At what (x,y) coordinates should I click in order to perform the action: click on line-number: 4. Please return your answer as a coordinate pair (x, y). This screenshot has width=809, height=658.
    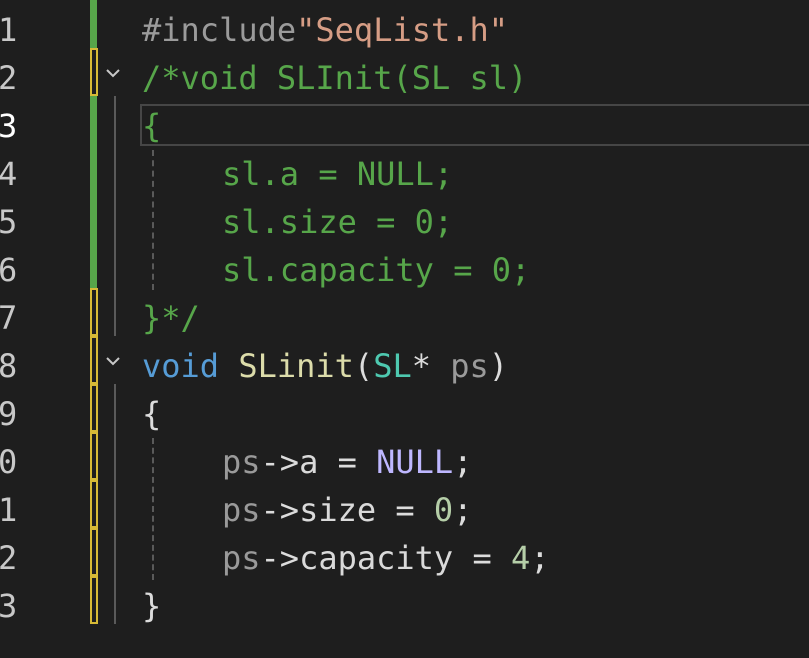
    Looking at the image, I should click on (9, 174).